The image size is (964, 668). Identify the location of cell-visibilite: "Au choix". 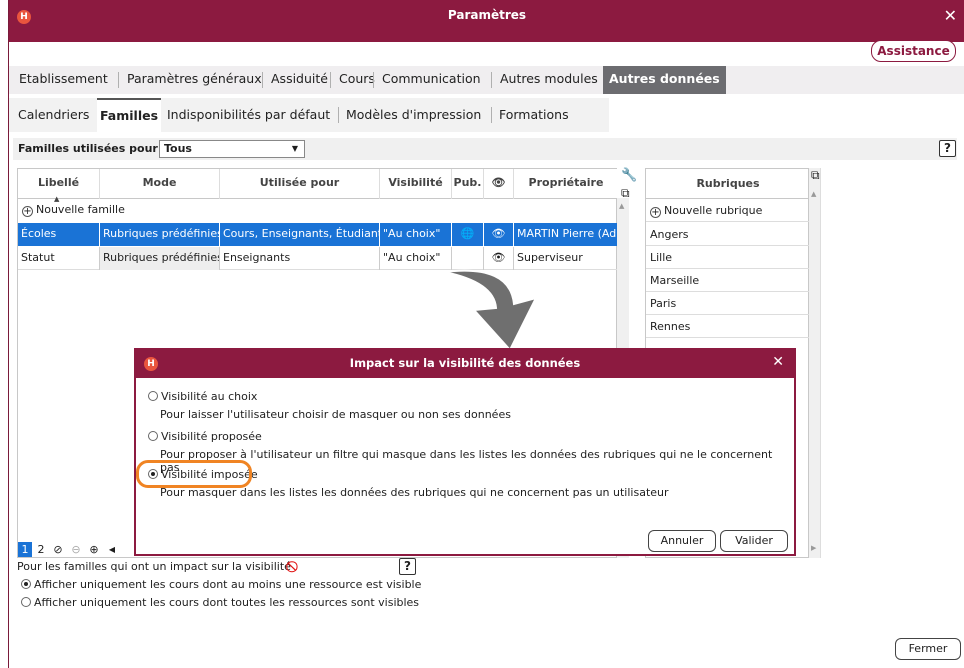
(416, 234).